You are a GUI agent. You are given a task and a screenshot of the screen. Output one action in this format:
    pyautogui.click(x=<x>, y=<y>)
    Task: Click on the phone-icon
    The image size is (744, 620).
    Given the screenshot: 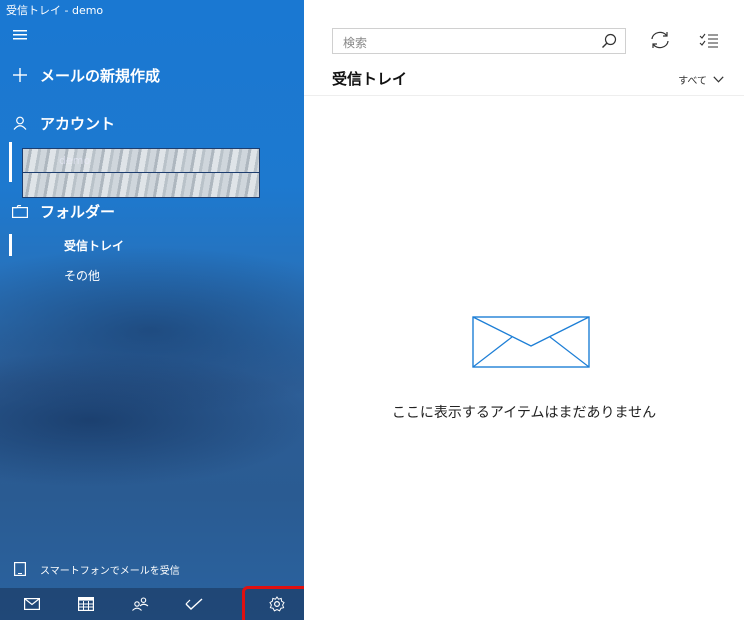 What is the action you would take?
    pyautogui.click(x=20, y=569)
    